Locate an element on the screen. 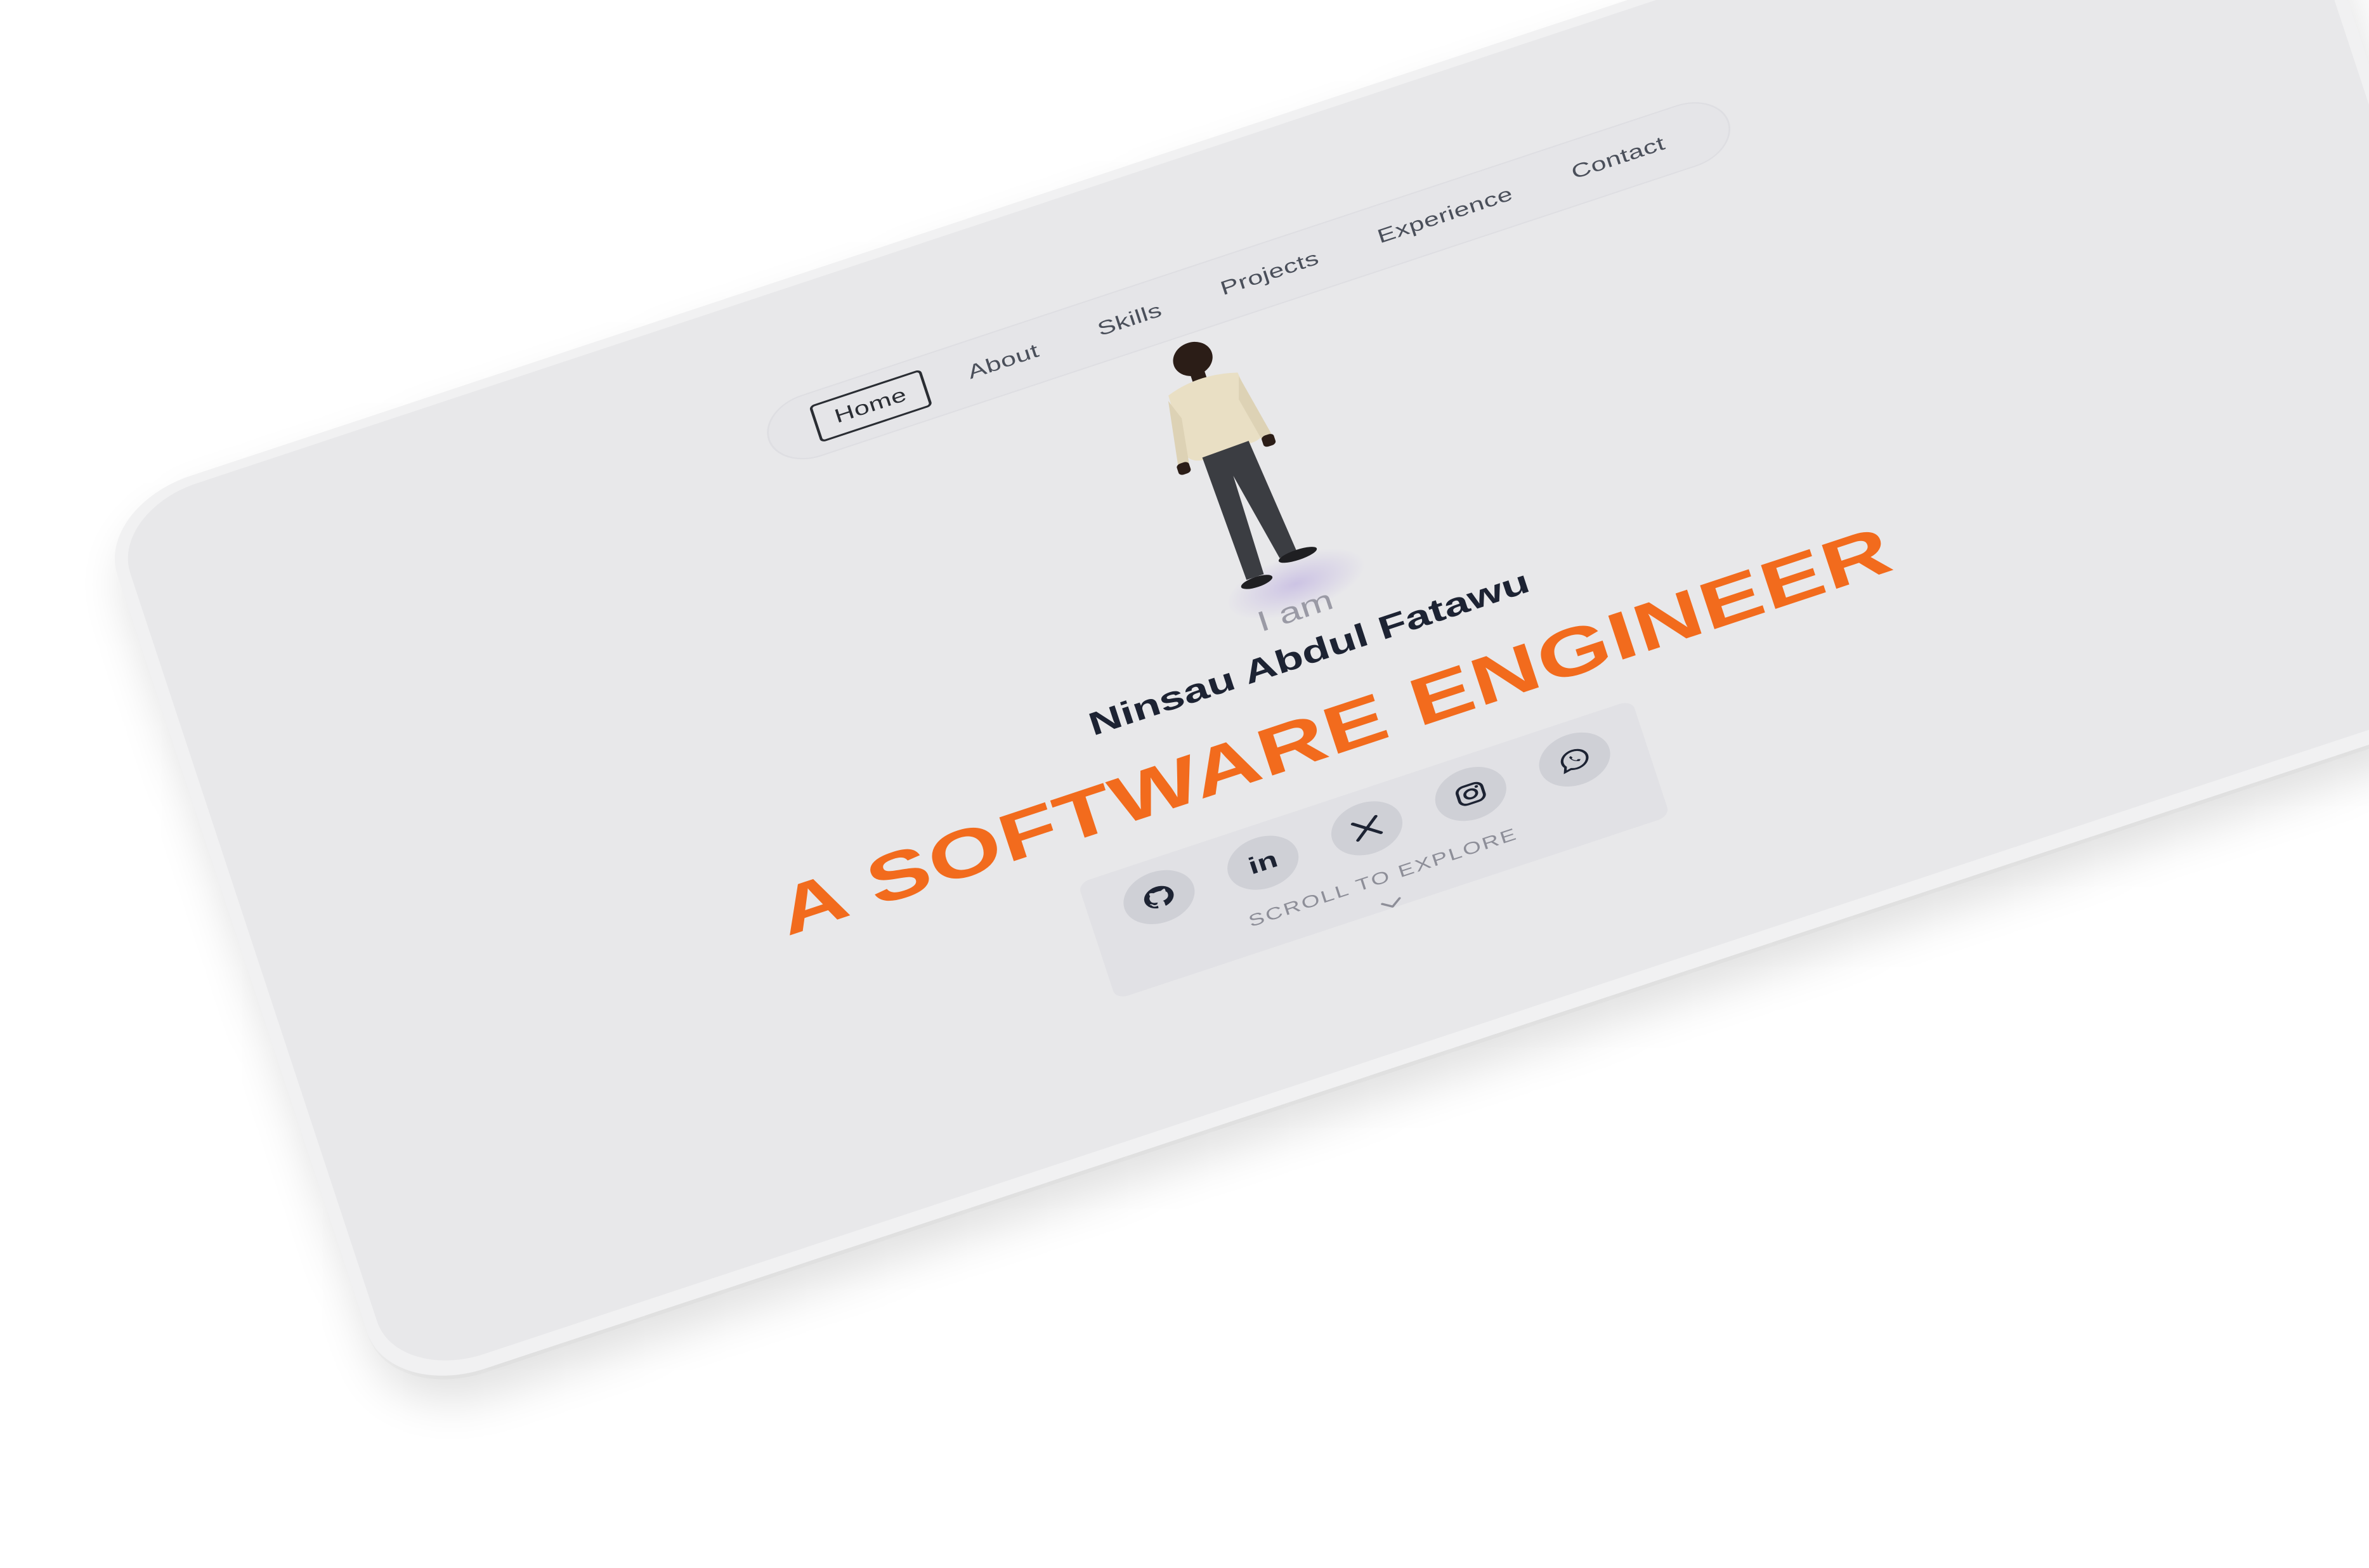 This screenshot has height=1568, width=2369. linkedin-icon: in is located at coordinates (1262, 862).